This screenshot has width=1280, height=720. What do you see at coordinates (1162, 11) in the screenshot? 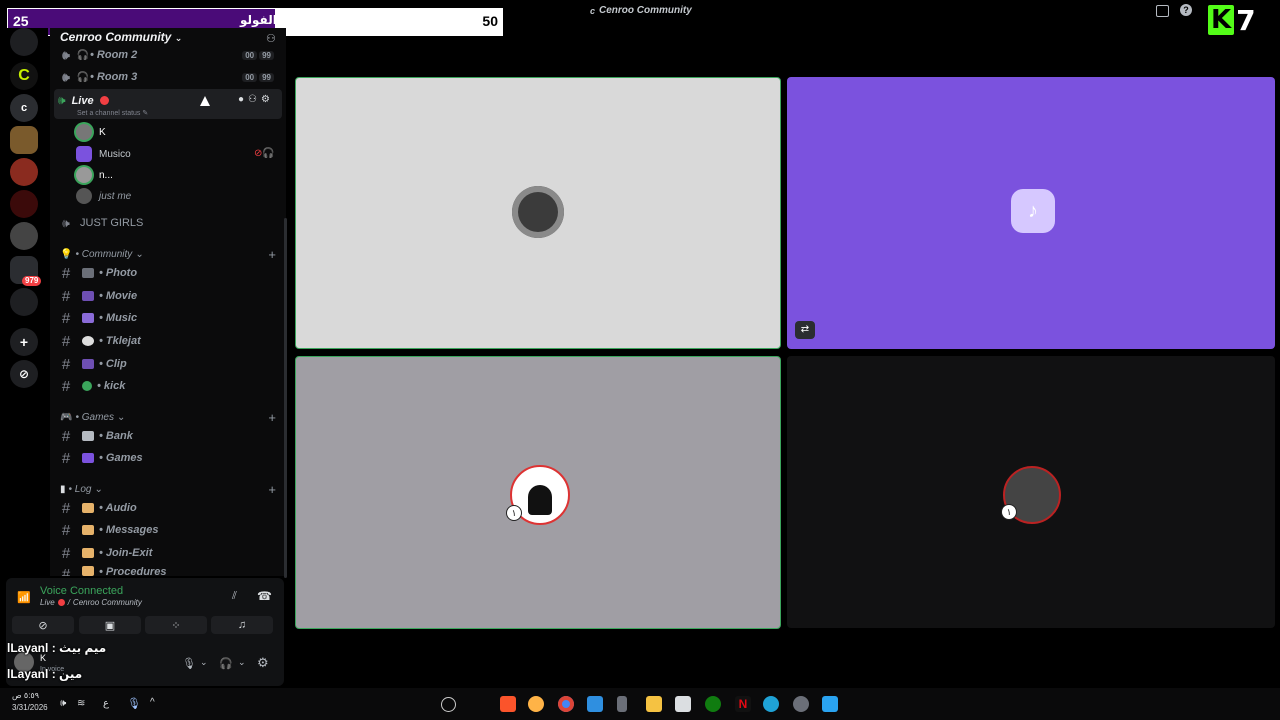
I see `inbox-icon` at bounding box center [1162, 11].